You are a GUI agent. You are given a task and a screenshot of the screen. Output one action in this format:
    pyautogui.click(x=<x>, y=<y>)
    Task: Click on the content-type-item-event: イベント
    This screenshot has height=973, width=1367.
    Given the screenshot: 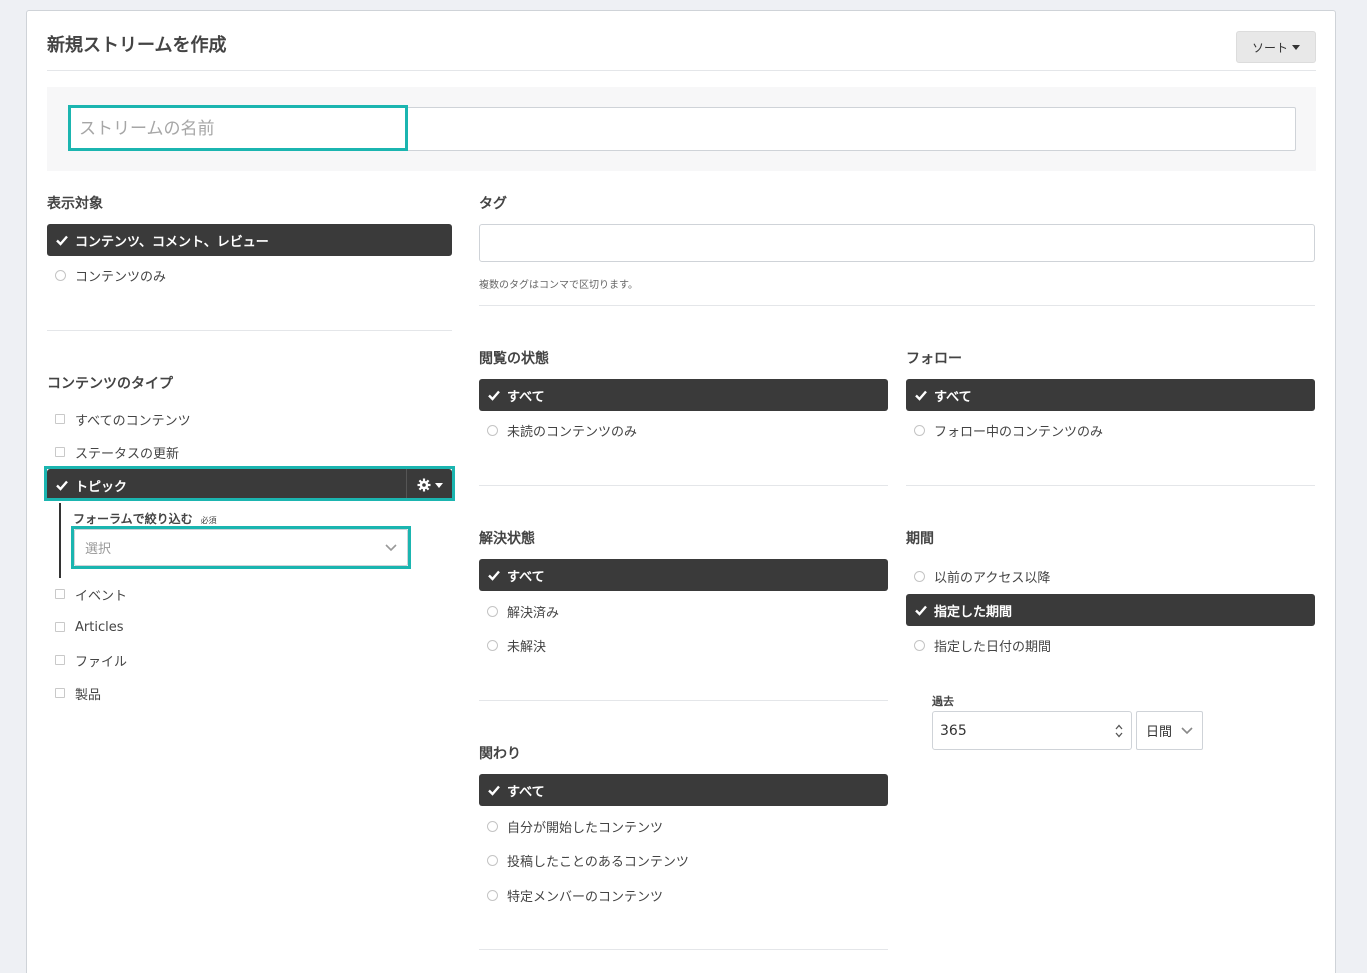 What is the action you would take?
    pyautogui.click(x=87, y=594)
    